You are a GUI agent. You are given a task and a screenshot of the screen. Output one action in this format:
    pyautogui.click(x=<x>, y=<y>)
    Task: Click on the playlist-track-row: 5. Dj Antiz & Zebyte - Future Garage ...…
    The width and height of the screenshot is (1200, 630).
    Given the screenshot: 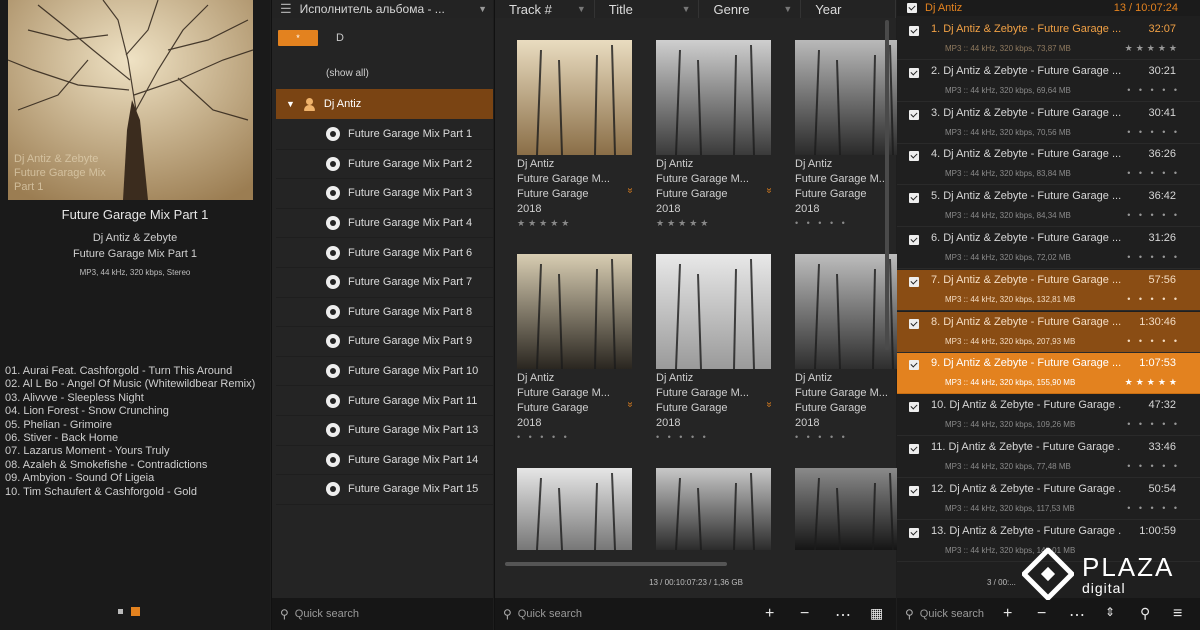 What is the action you would take?
    pyautogui.click(x=1048, y=207)
    